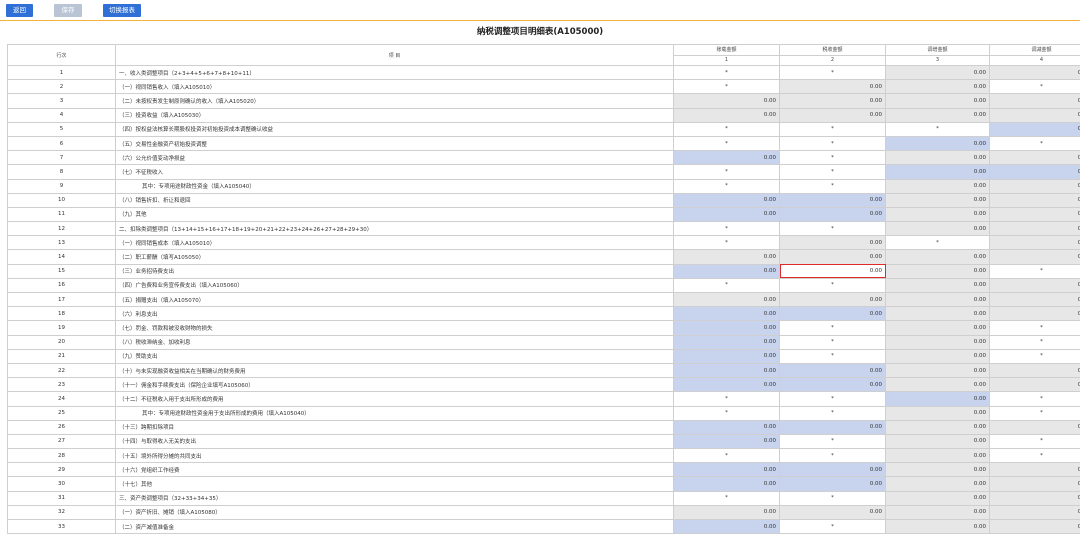 The height and width of the screenshot is (538, 1080). Describe the element at coordinates (394, 299) in the screenshot. I see `row-label: （五）捐赠支出（填入A105070）` at that location.